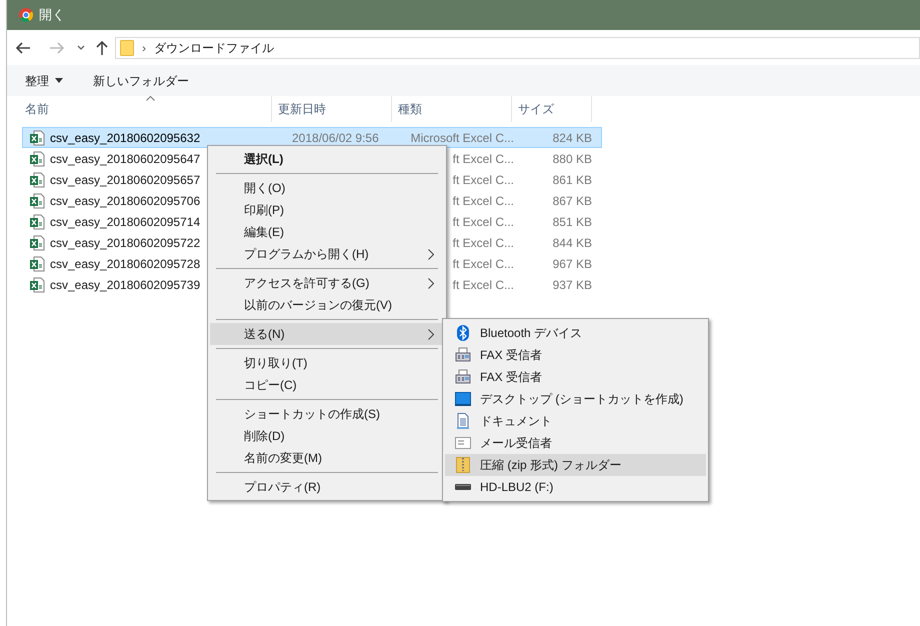 The height and width of the screenshot is (626, 920). Describe the element at coordinates (139, 109) in the screenshot. I see `column-header: 名前` at that location.